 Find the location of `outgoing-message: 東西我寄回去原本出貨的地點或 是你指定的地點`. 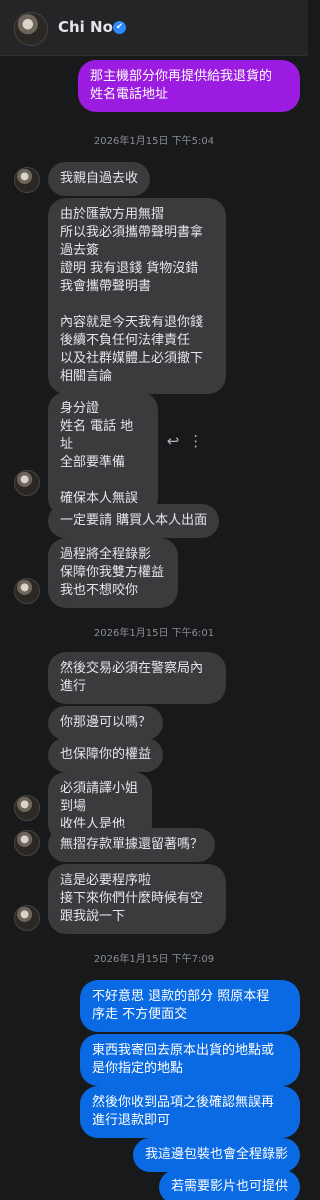

outgoing-message: 東西我寄回去原本出貨的地點或 是你指定的地點 is located at coordinates (190, 1060).